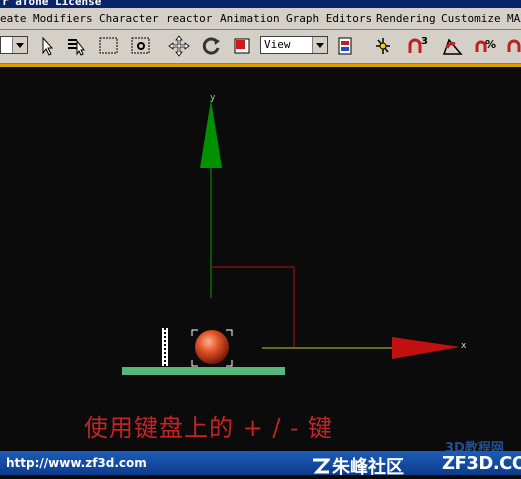 This screenshot has width=521, height=479. I want to click on select-button, so click(47, 46).